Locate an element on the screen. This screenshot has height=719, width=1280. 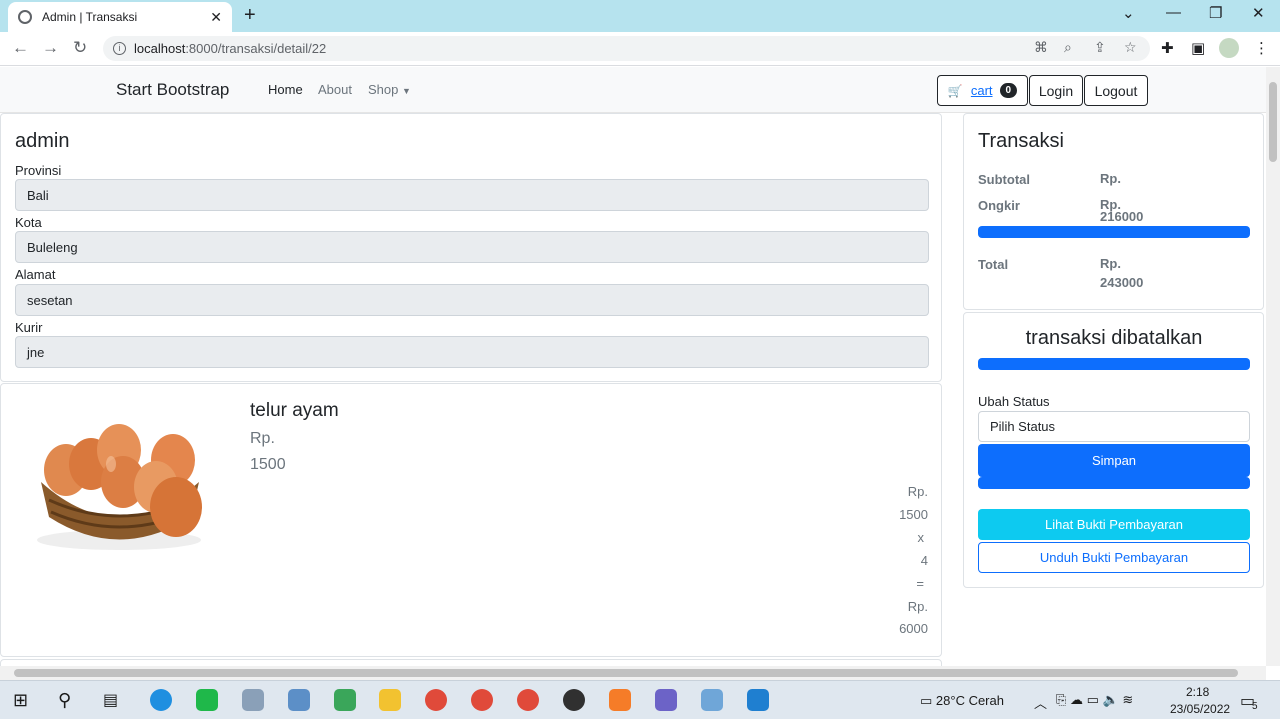
calc-qty: 4 is located at coordinates (924, 560).